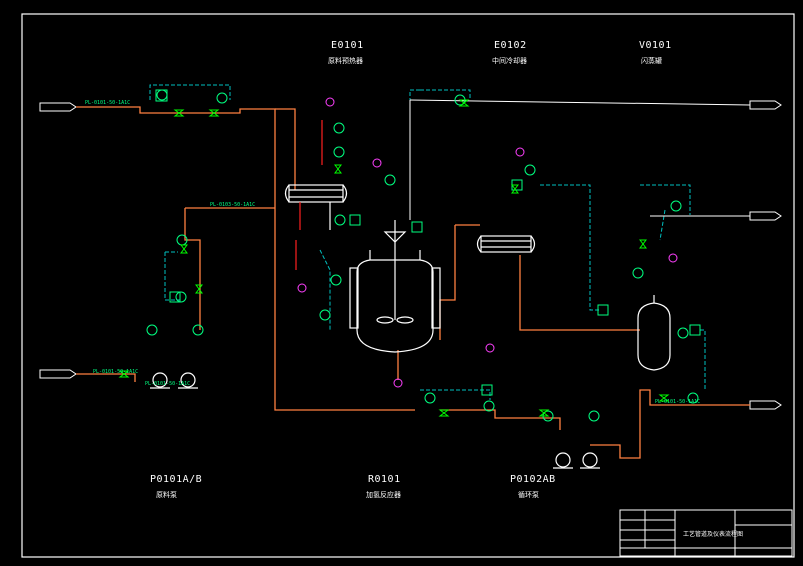 The height and width of the screenshot is (566, 803). Describe the element at coordinates (651, 61) in the screenshot. I see `v0101-name: 闪蒸罐` at that location.